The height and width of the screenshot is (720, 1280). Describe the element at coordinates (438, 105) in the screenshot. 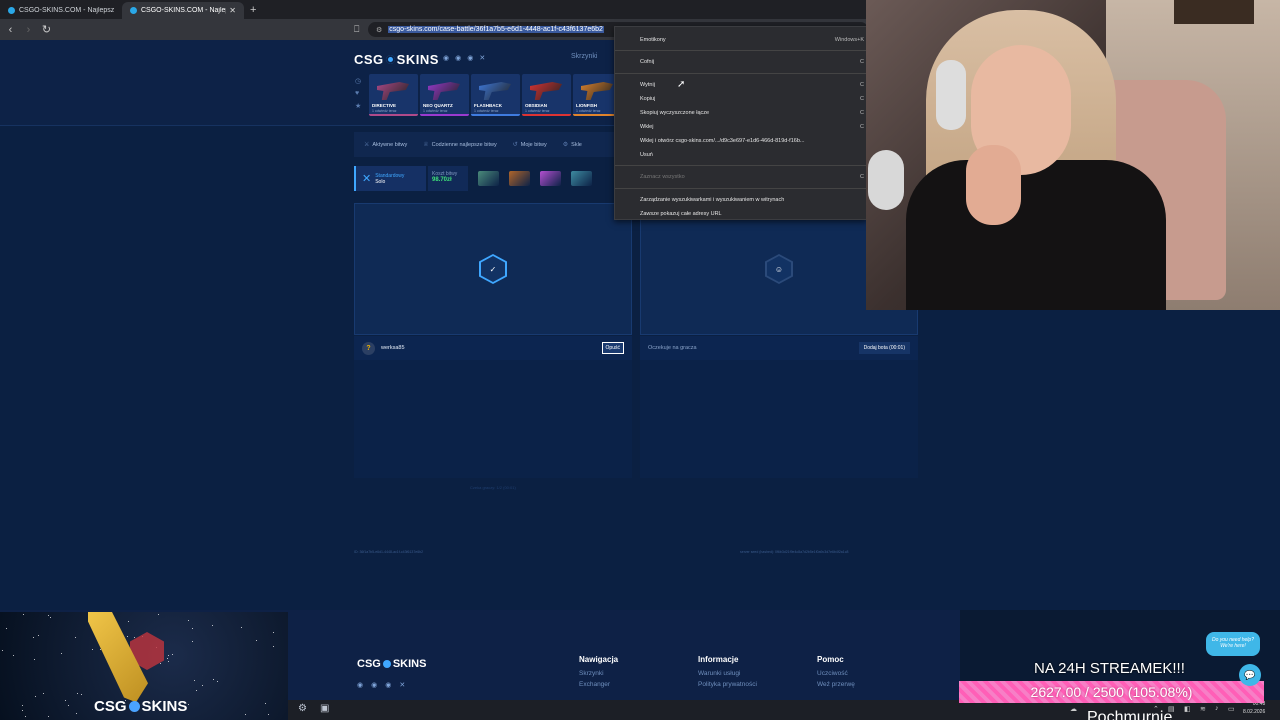

I see `drop-name: NEO QUARTZ` at that location.